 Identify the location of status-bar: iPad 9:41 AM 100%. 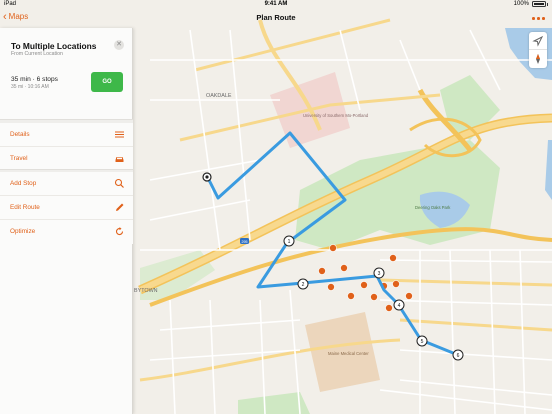
(276, 4).